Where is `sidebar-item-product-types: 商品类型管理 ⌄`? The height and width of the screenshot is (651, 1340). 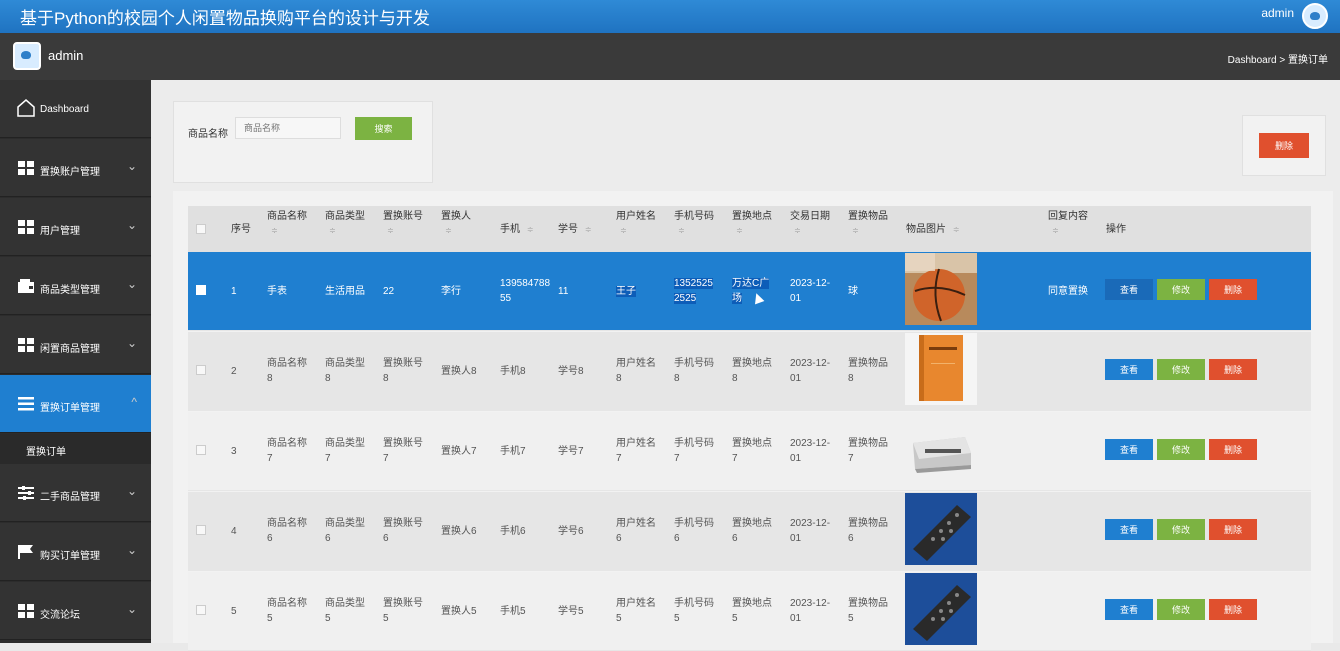 sidebar-item-product-types: 商品类型管理 ⌄ is located at coordinates (75, 286).